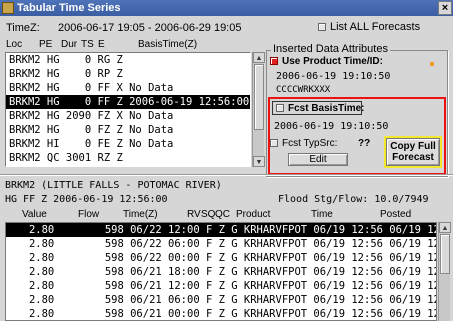 The image size is (453, 321). I want to click on col-posted: Posted, so click(396, 214).